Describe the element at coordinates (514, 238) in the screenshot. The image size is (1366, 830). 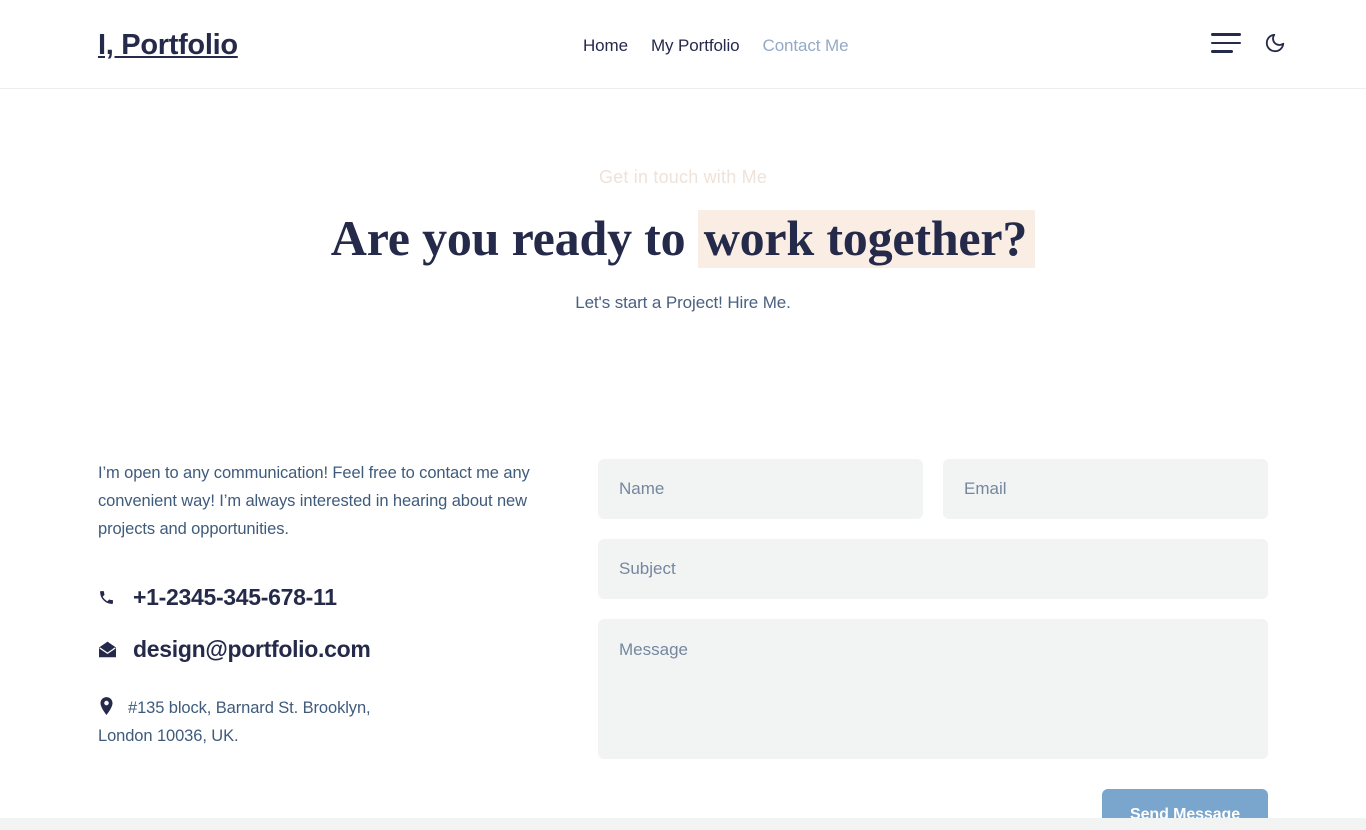
I see `page-title-plain: Are you ready to` at that location.